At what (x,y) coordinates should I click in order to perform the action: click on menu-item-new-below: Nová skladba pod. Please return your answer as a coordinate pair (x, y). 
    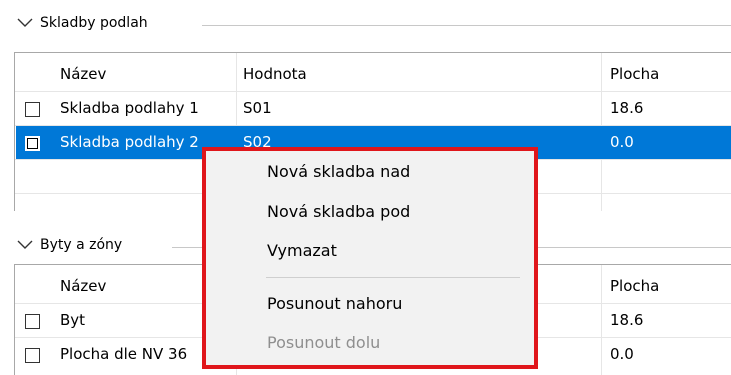
    Looking at the image, I should click on (338, 211).